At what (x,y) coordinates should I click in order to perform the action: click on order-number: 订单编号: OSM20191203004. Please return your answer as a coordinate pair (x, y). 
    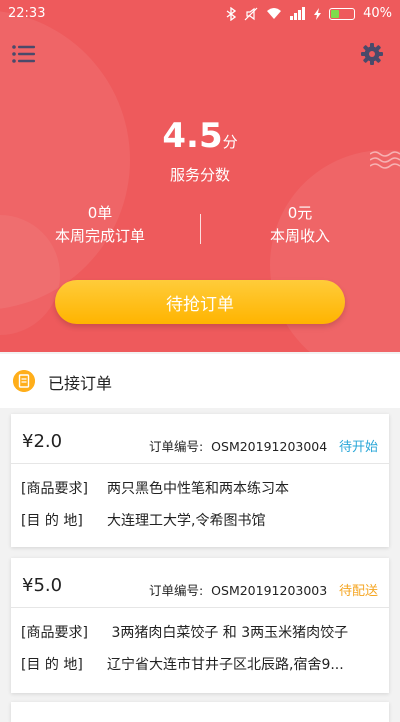
    Looking at the image, I should click on (238, 445).